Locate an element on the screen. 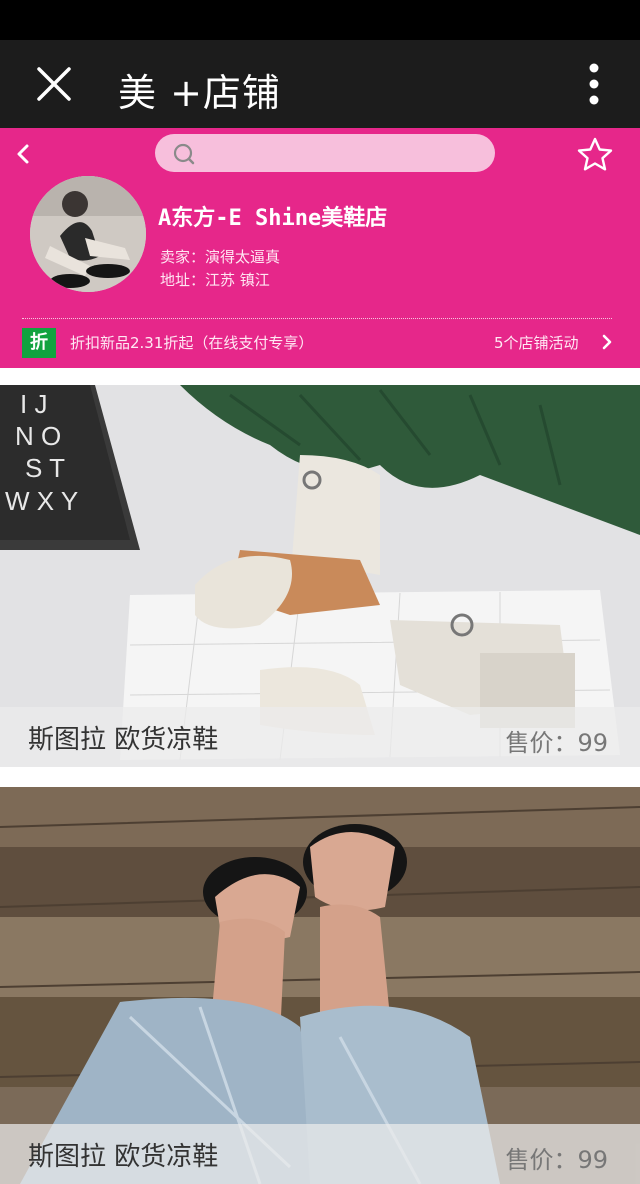 The image size is (640, 1184). store-search-bar is located at coordinates (325, 153).